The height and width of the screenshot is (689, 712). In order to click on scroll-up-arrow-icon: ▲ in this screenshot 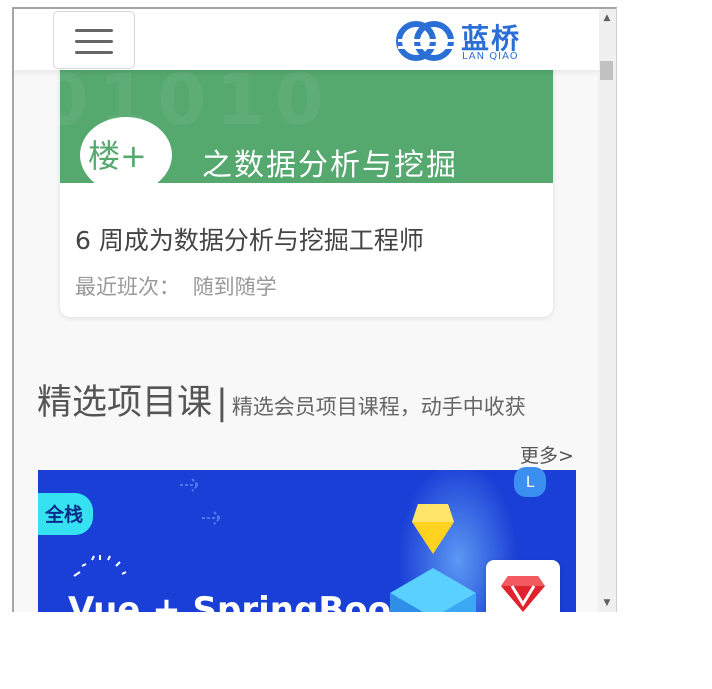, I will do `click(607, 18)`.